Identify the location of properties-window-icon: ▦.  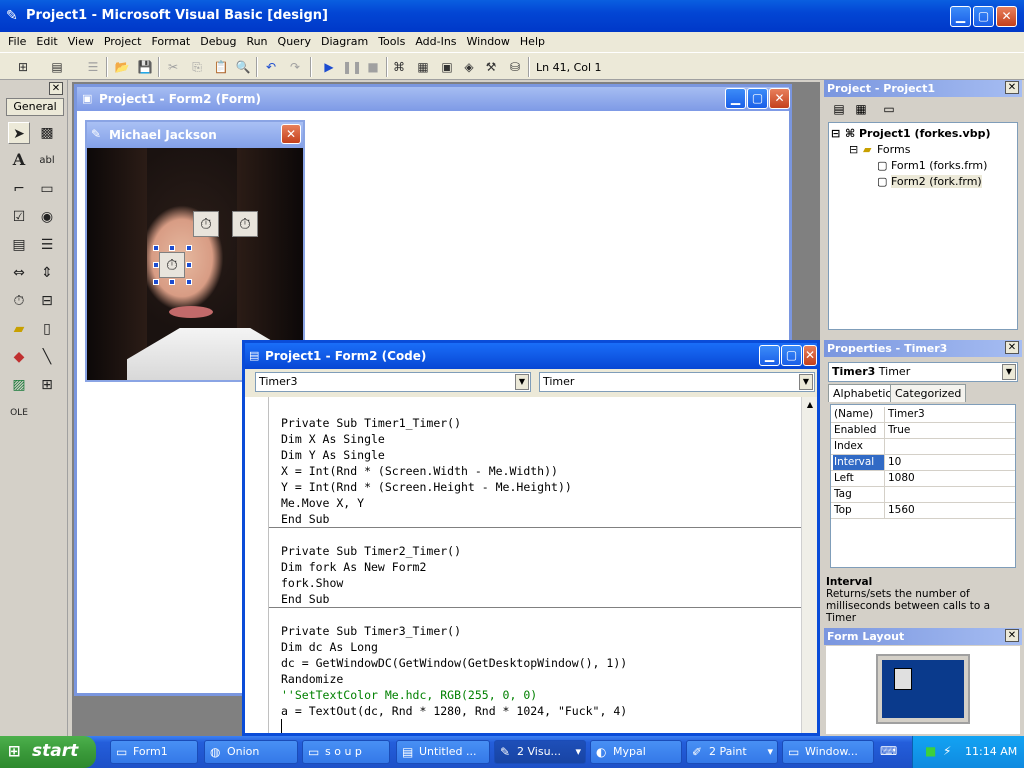
(423, 67).